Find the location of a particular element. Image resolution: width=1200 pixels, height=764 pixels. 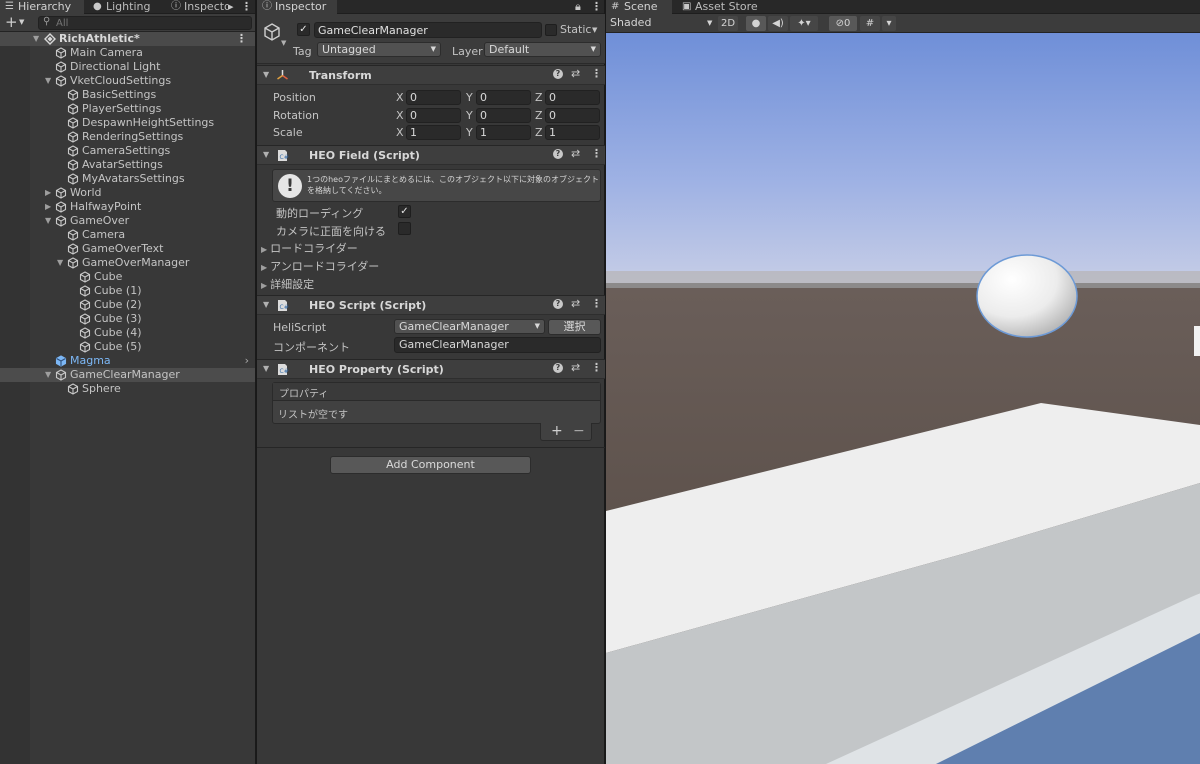

hierarchy-item: AvatarSettings is located at coordinates (127, 165).